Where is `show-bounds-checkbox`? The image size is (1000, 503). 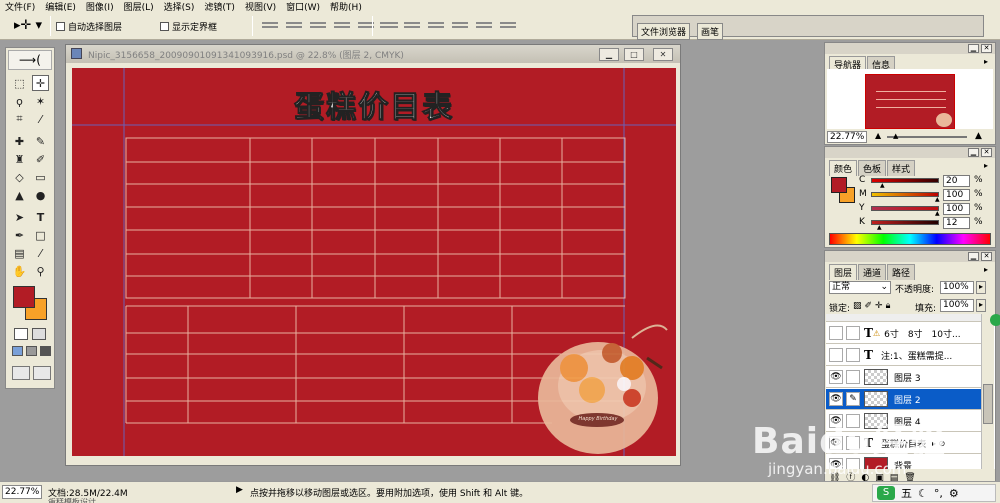 show-bounds-checkbox is located at coordinates (164, 26).